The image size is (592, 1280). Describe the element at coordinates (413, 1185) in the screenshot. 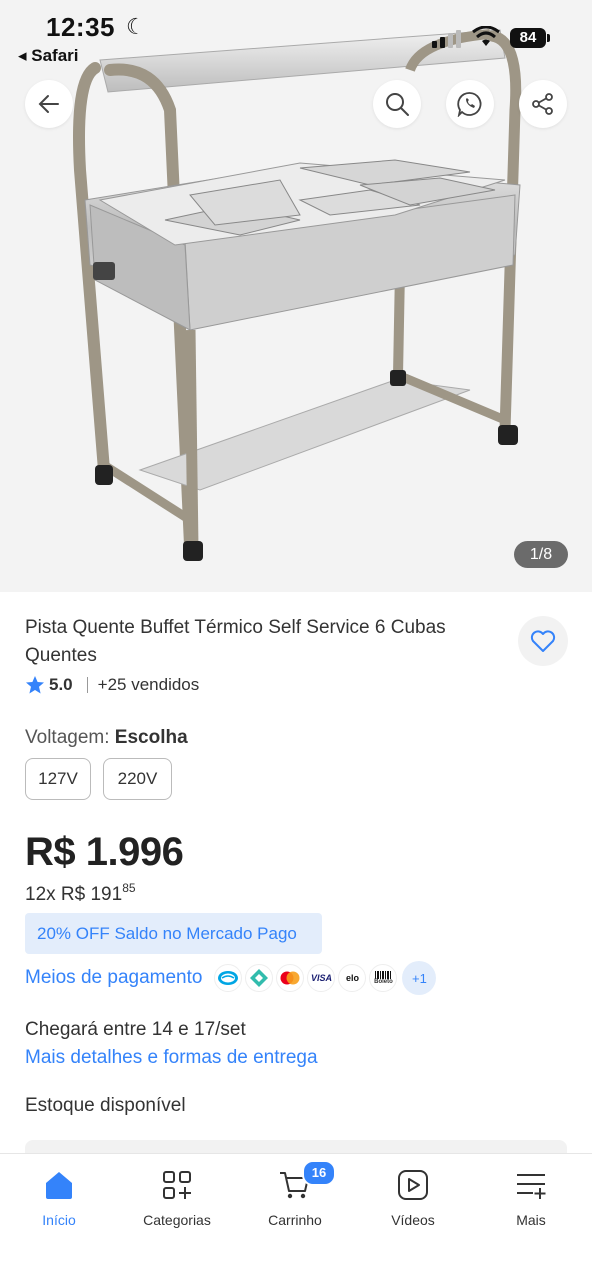

I see `videos-icon` at that location.